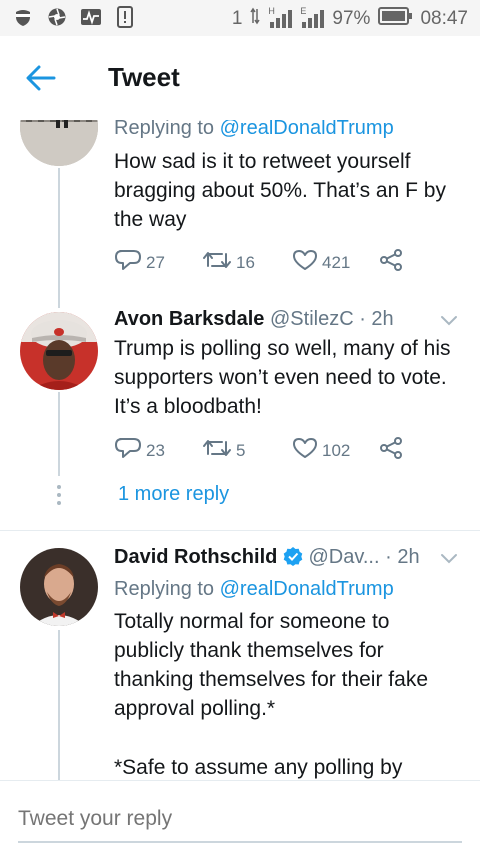 This screenshot has width=480, height=855. Describe the element at coordinates (57, 17) in the screenshot. I see `aperture-icon` at that location.